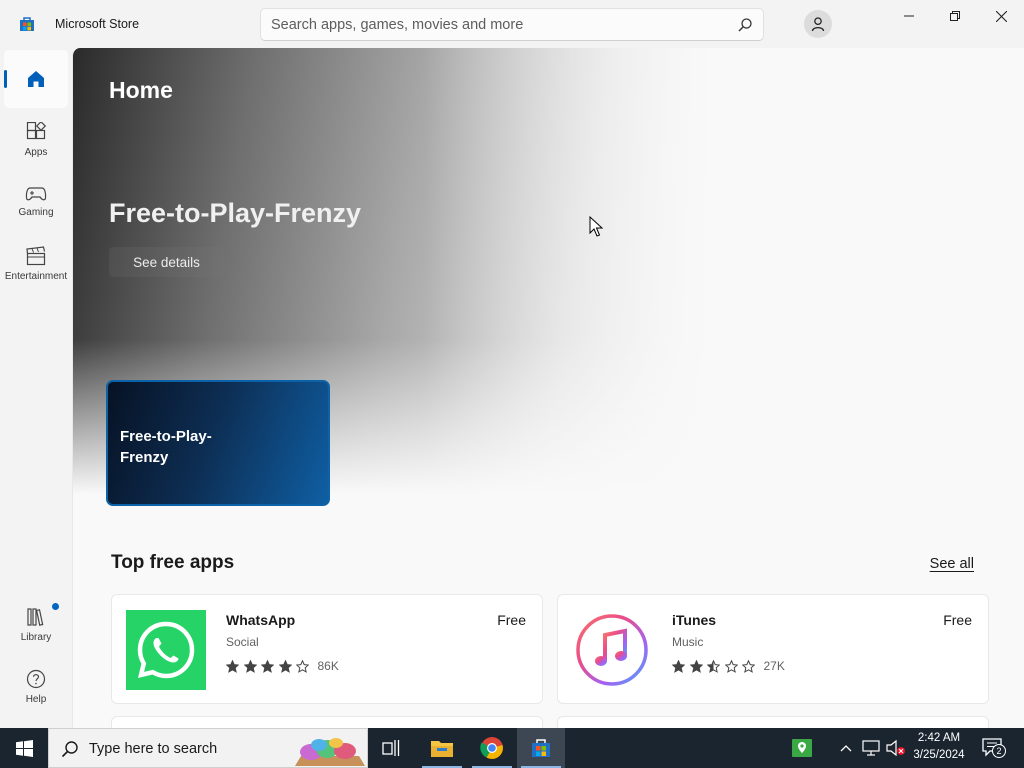 This screenshot has width=1024, height=768. Describe the element at coordinates (328, 666) in the screenshot. I see `rating-count: 86K` at that location.